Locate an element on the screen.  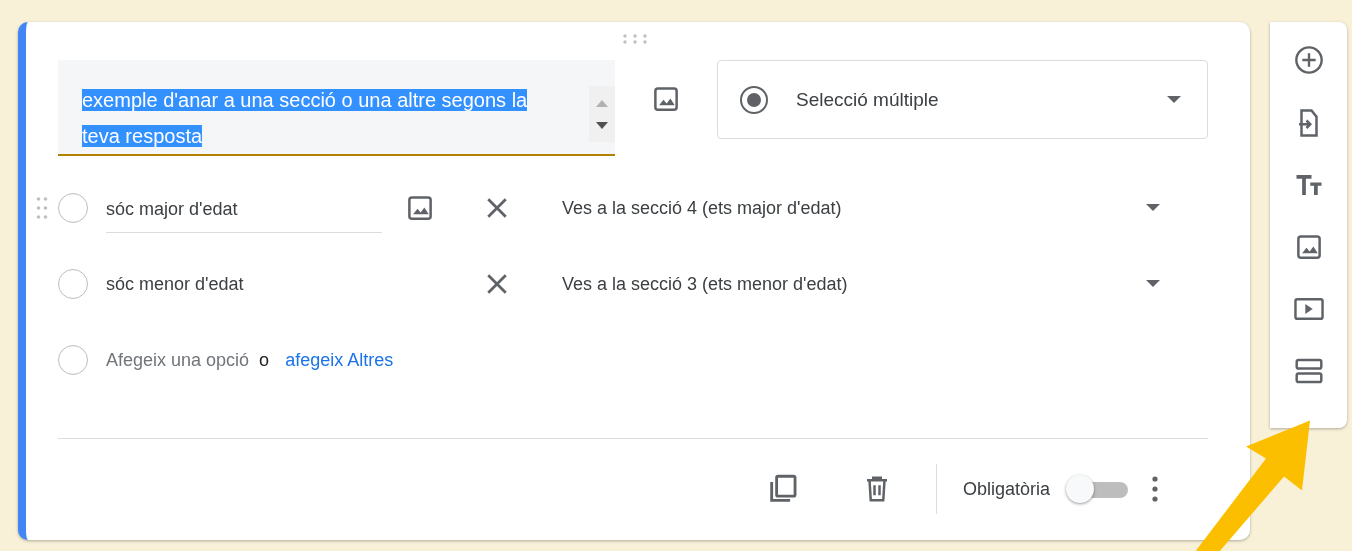
more-icon is located at coordinates (1155, 489).